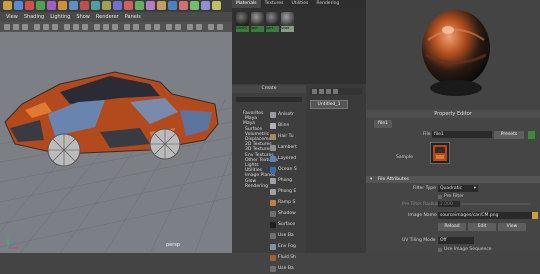 The width and height of the screenshot is (540, 274). Describe the element at coordinates (287, 125) in the screenshot. I see `node-item: Blinn` at that location.